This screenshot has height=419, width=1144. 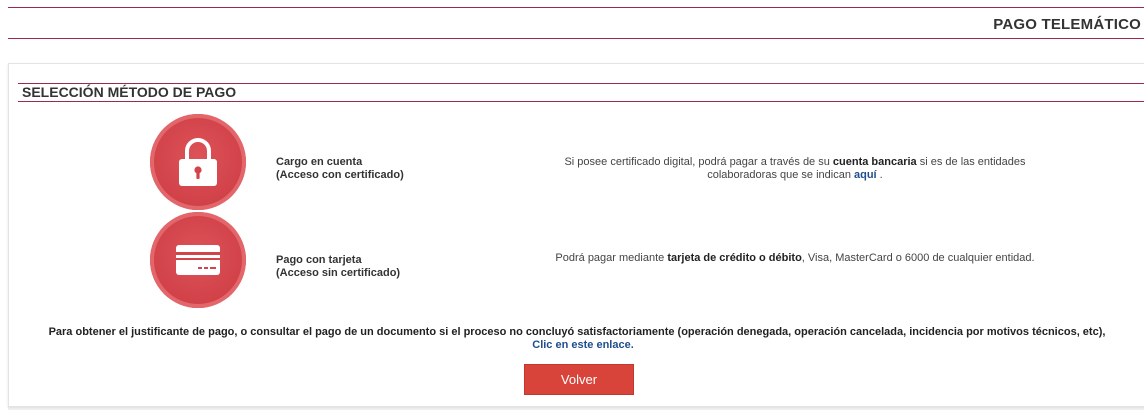 I want to click on receipt-link: Clic en este enlace., so click(x=583, y=345).